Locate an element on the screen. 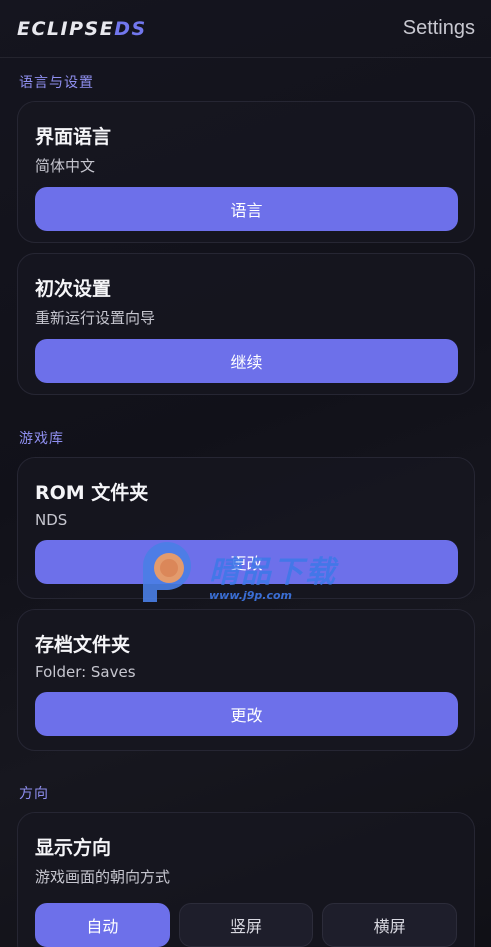  continue-button: 继续 is located at coordinates (246, 361).